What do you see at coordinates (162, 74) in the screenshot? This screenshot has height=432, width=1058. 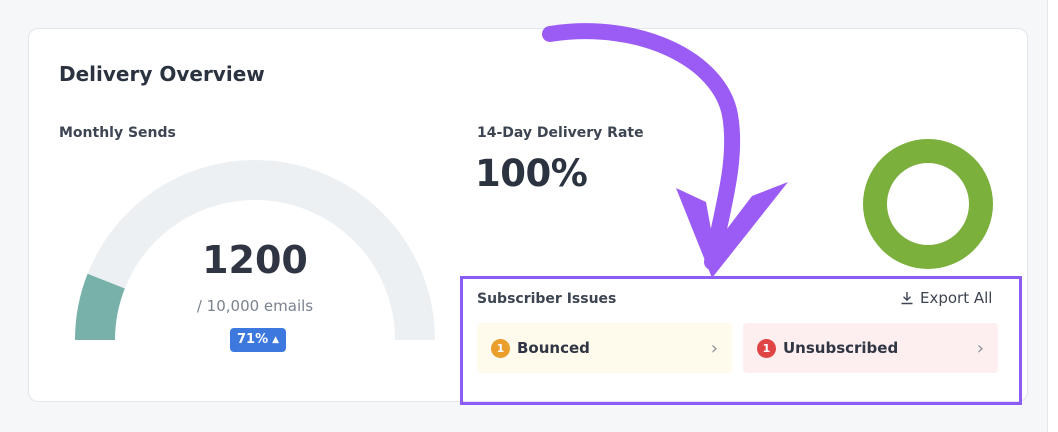 I see `card-title: Delivery Overview` at bounding box center [162, 74].